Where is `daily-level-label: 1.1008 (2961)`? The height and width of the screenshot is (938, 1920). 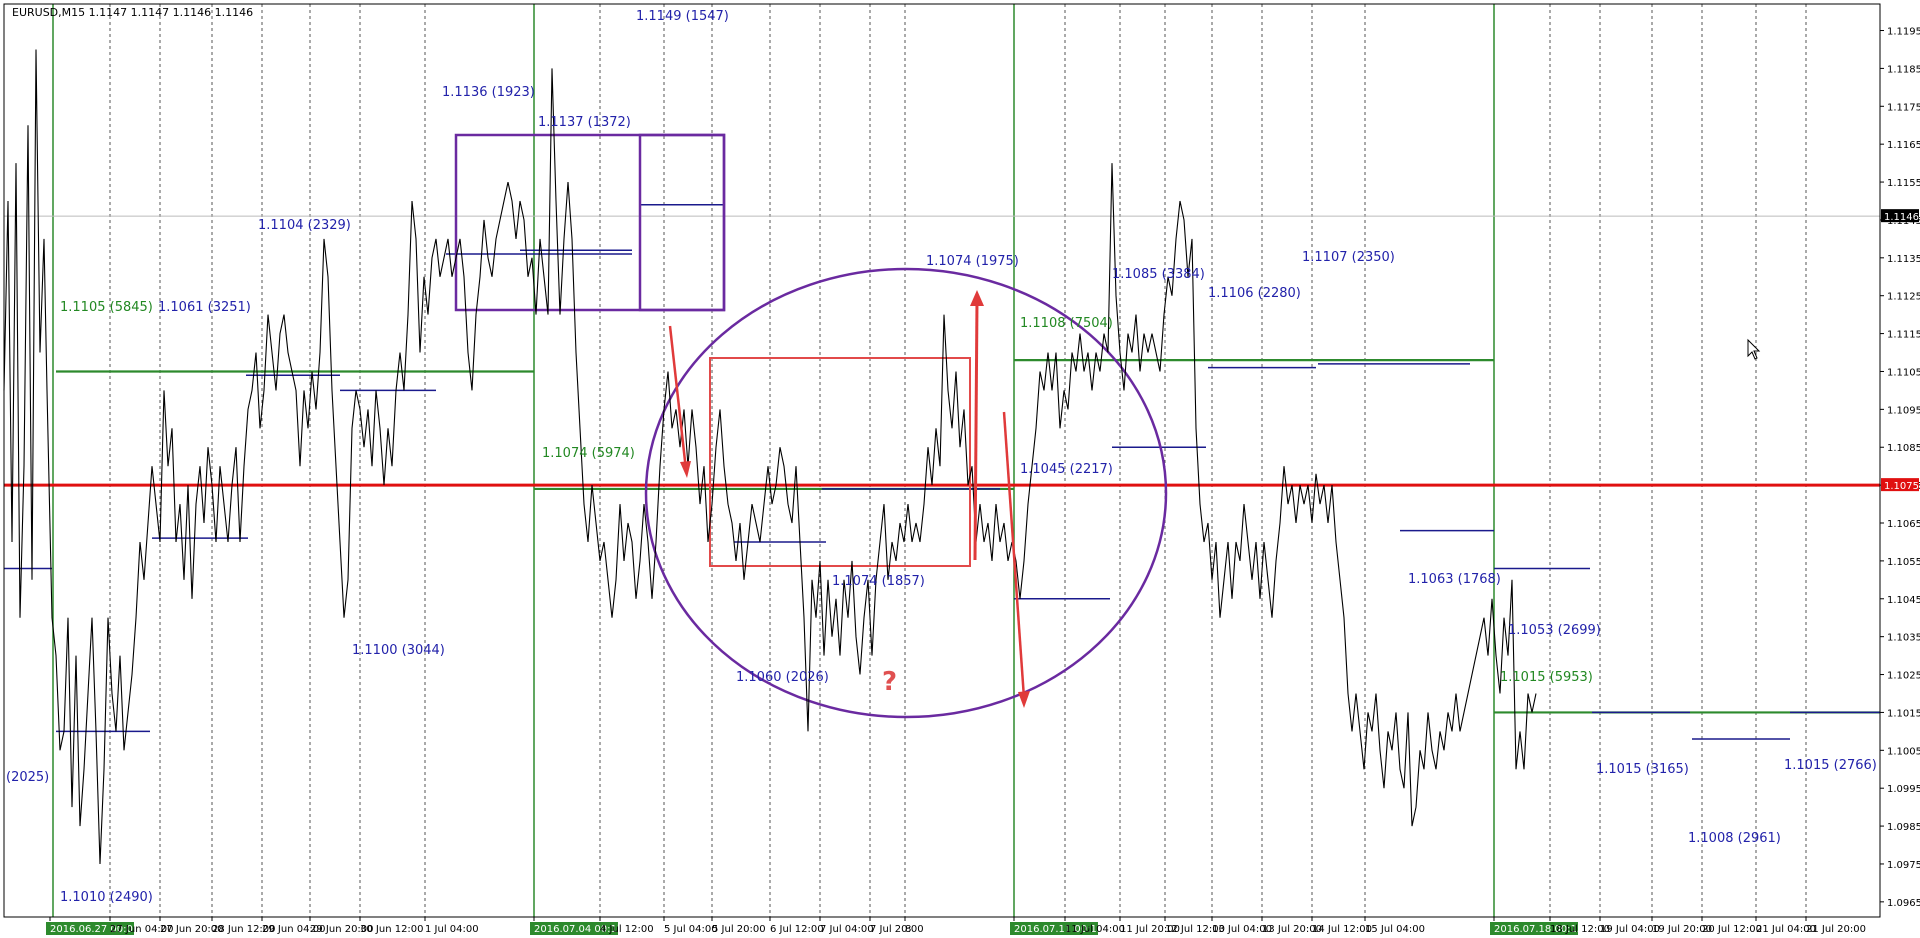
daily-level-label: 1.1008 (2961) is located at coordinates (1734, 838).